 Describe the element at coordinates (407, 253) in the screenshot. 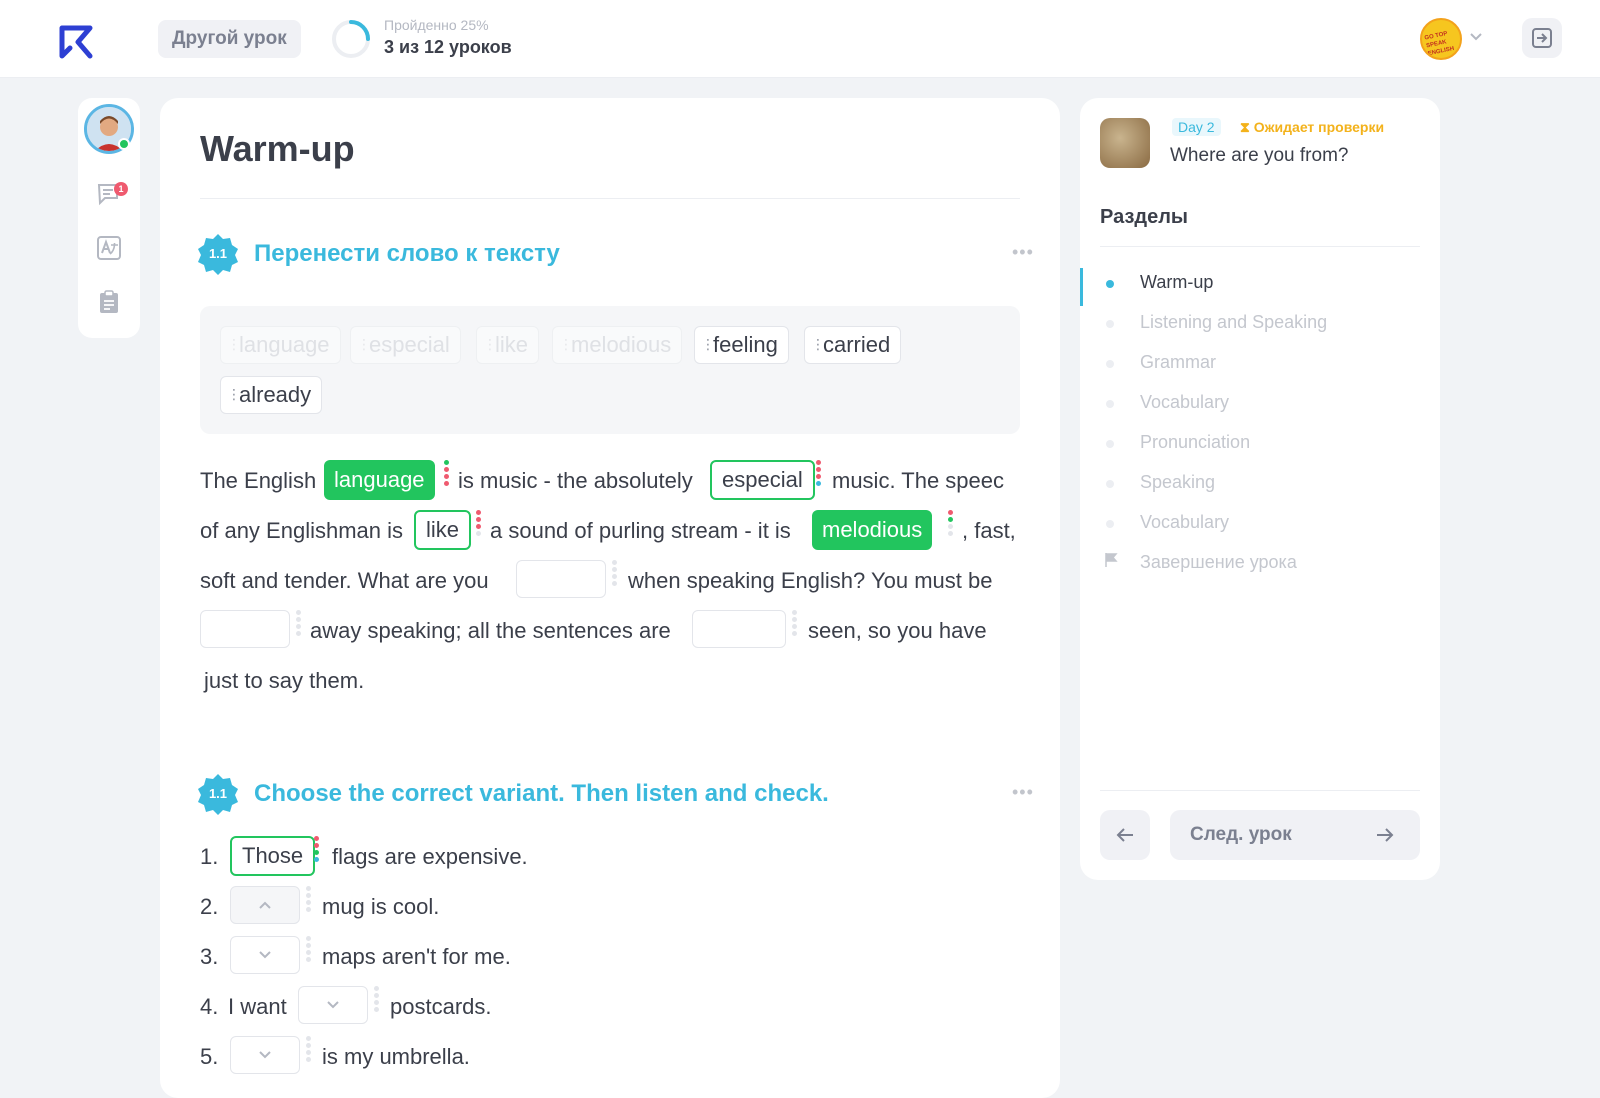

I see `task-title: Перенести слово к тексту` at that location.